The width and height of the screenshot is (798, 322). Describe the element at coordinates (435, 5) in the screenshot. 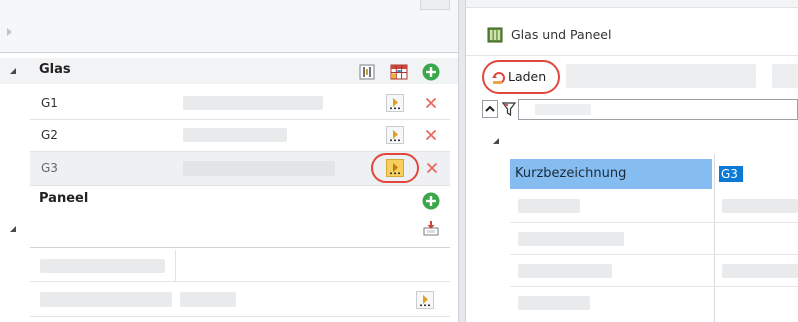

I see `left-header-button` at that location.